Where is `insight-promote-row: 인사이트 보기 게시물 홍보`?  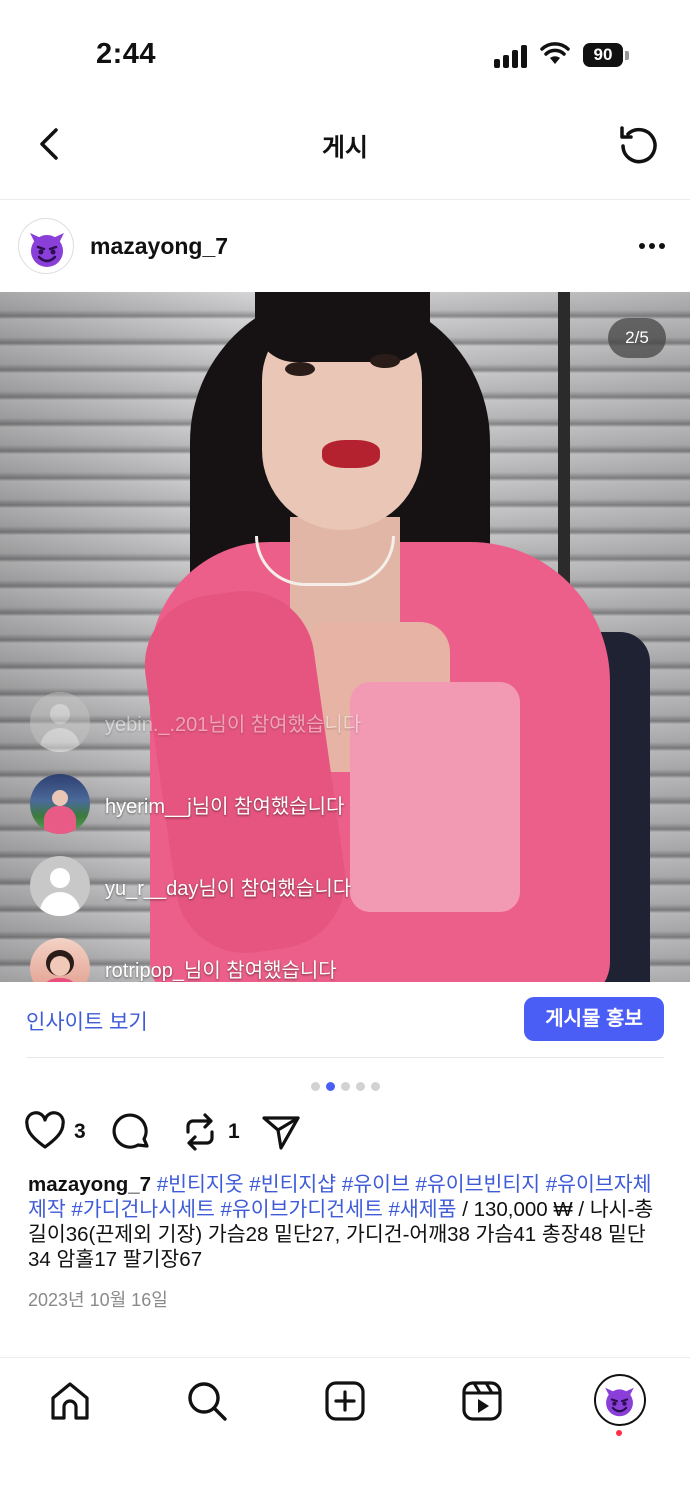
insight-promote-row: 인사이트 보기 게시물 홍보 is located at coordinates (345, 1020).